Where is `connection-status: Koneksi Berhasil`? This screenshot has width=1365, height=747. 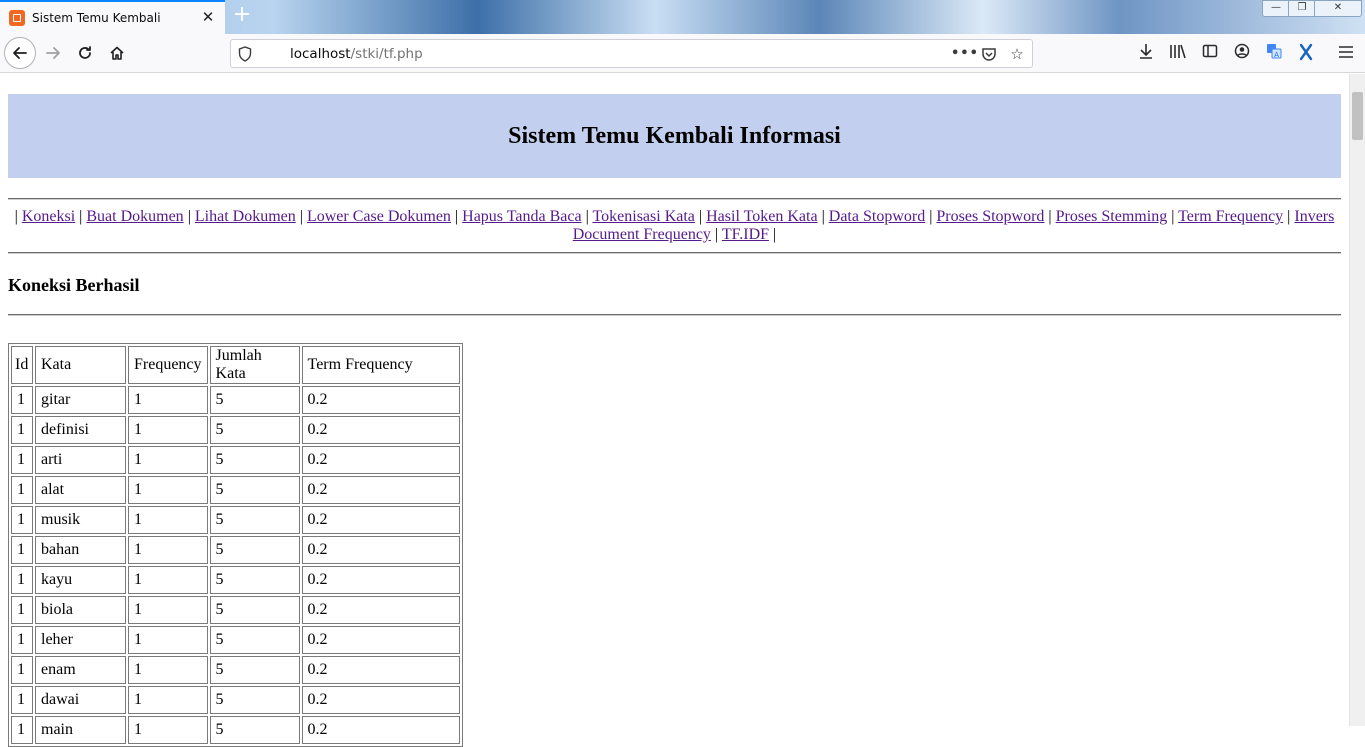 connection-status: Koneksi Berhasil is located at coordinates (74, 285).